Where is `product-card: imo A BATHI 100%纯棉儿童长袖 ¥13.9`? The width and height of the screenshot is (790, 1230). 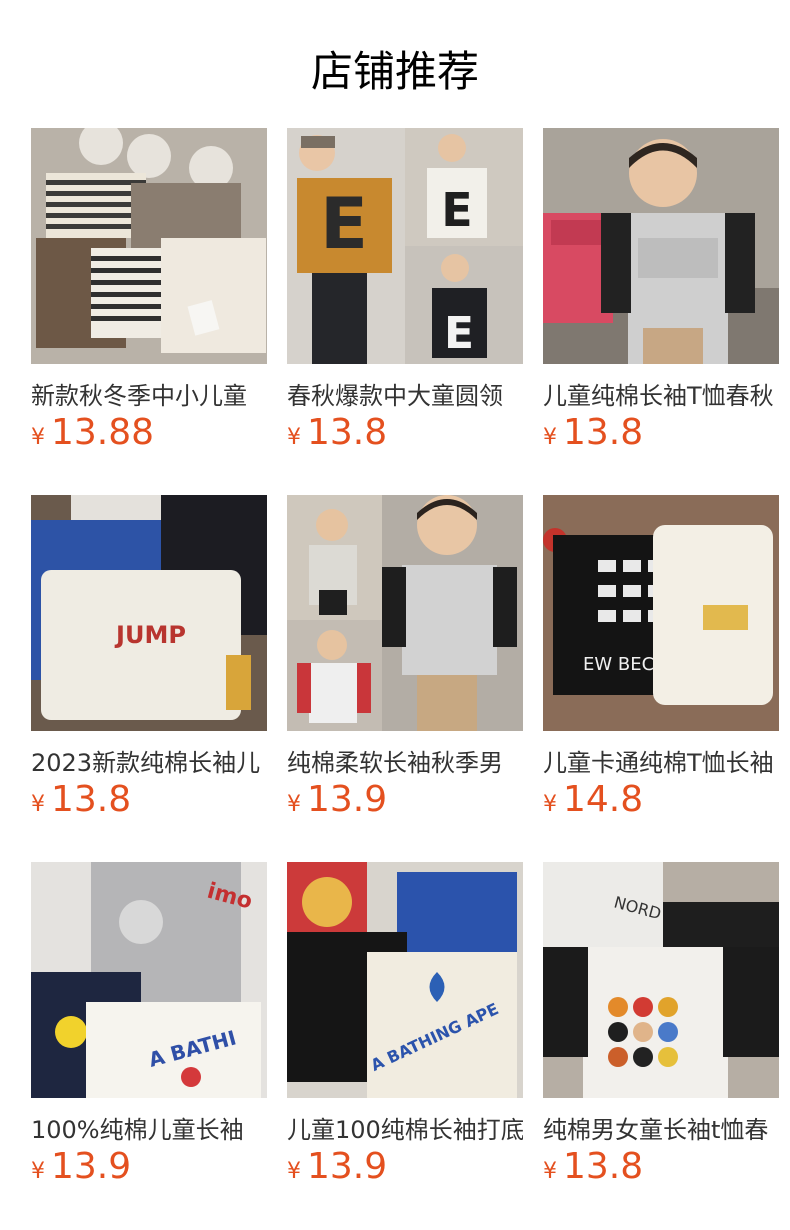 product-card: imo A BATHI 100%纯棉儿童长袖 ¥13.9 is located at coordinates (149, 1032).